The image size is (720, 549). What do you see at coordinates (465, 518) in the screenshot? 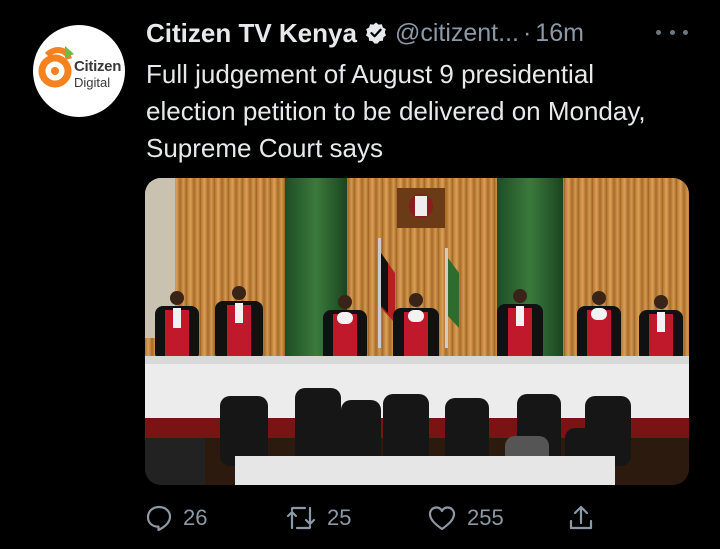
I see `like-button: 255` at bounding box center [465, 518].